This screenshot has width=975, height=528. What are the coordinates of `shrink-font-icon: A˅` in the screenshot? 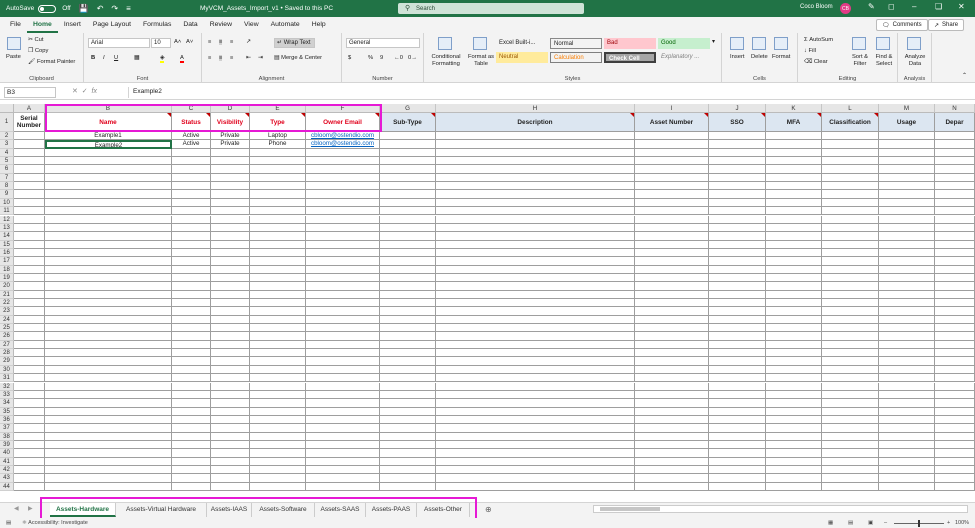 It's located at (189, 42).